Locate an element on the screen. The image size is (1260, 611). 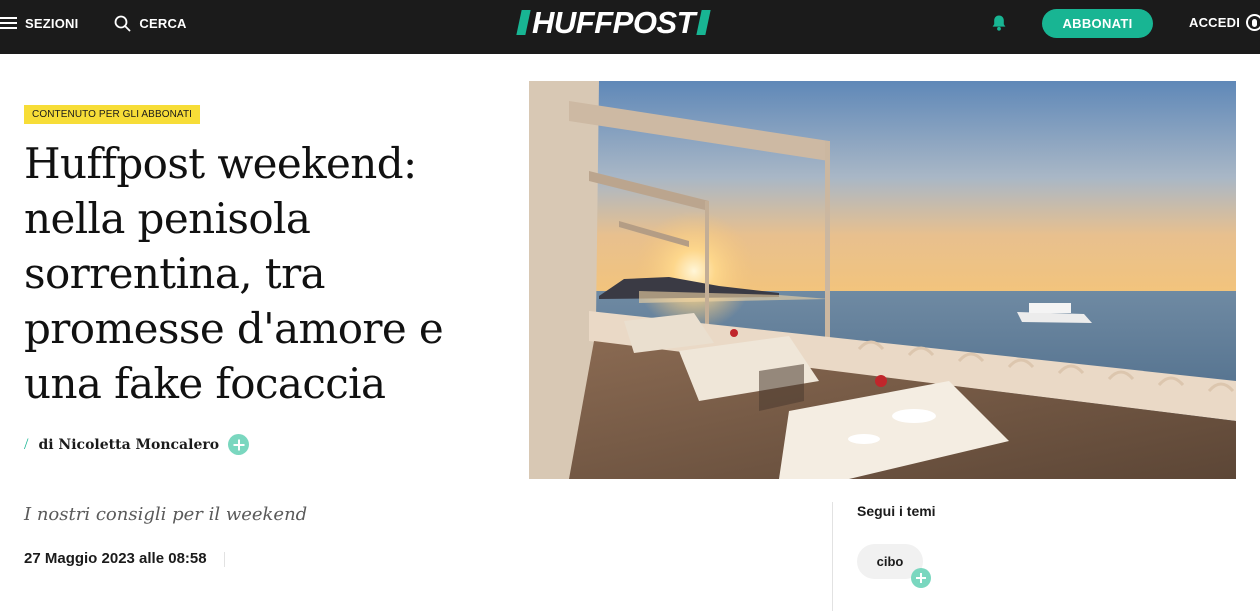
date-divider is located at coordinates (224, 559).